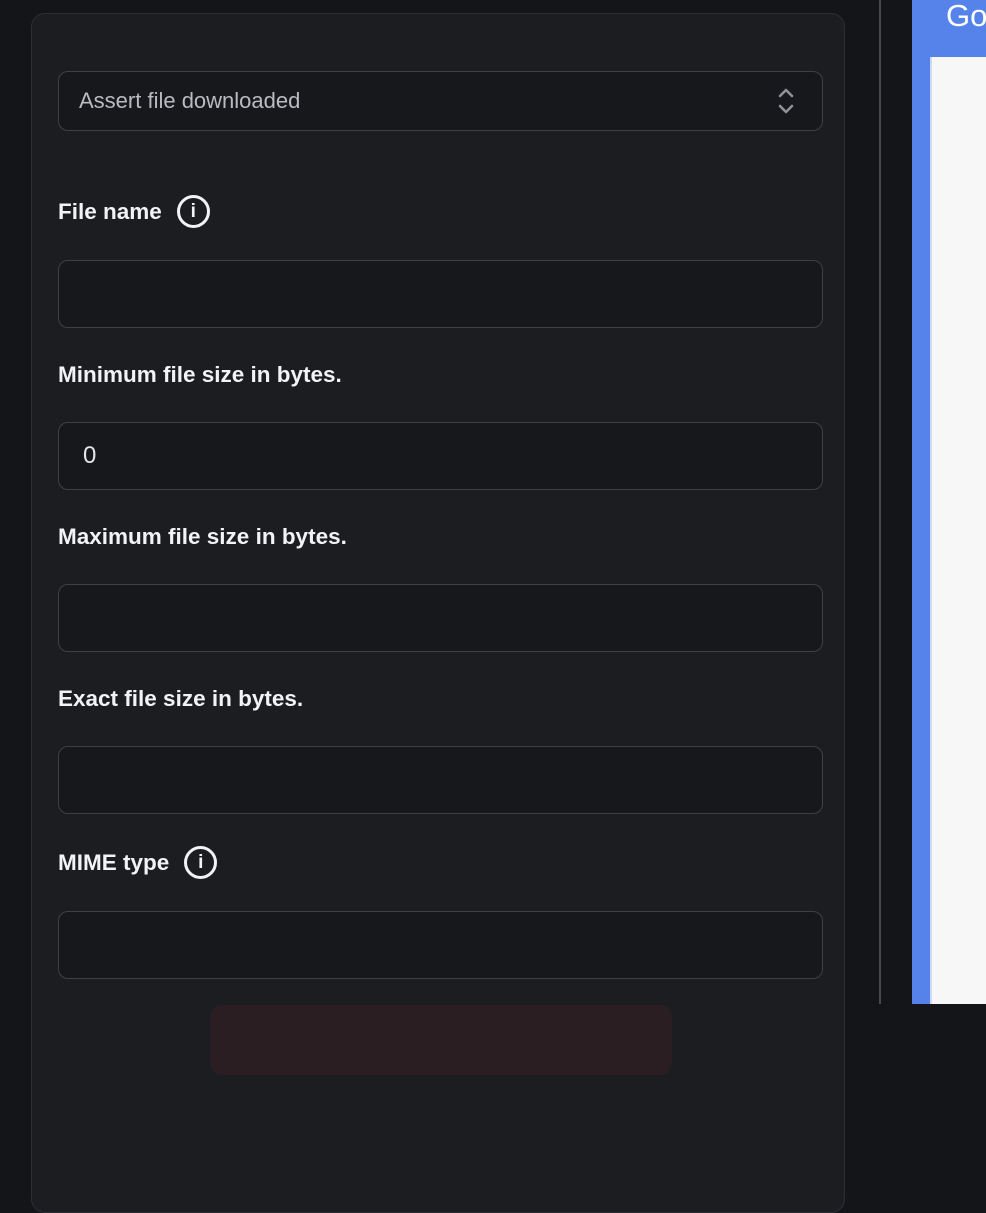 The image size is (986, 1213). I want to click on preview-page-thumbnail, so click(958, 530).